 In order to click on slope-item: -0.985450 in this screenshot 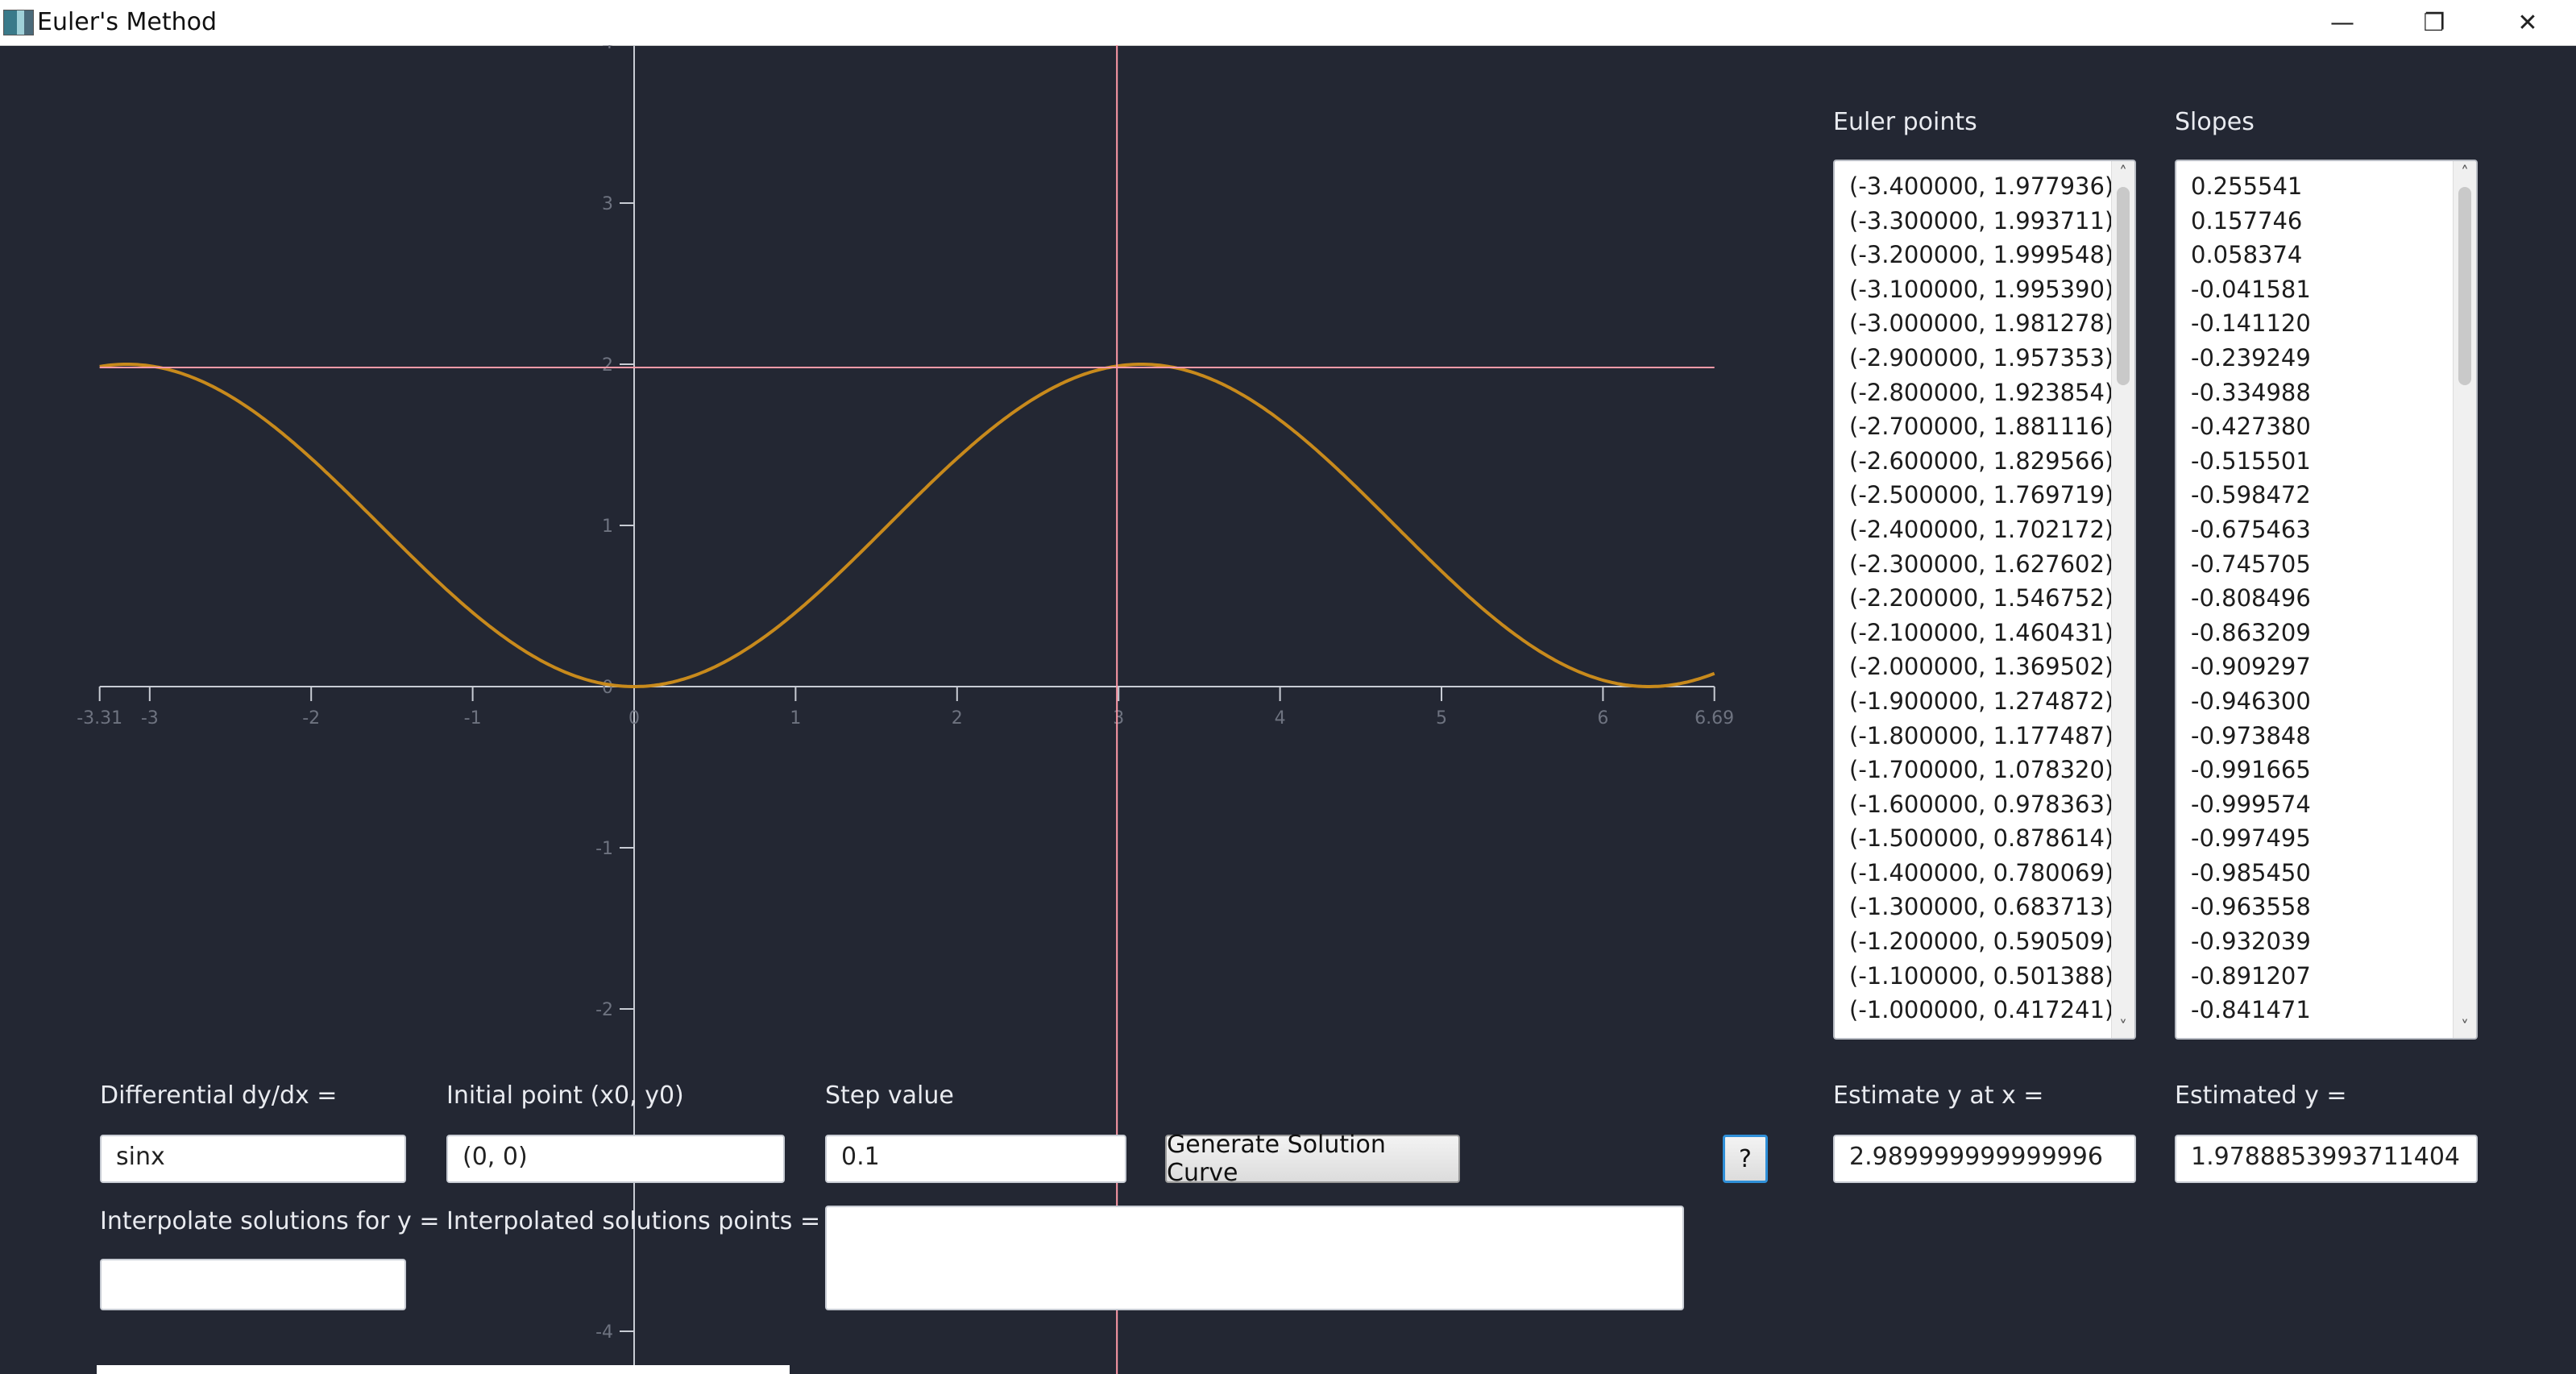, I will do `click(2320, 873)`.